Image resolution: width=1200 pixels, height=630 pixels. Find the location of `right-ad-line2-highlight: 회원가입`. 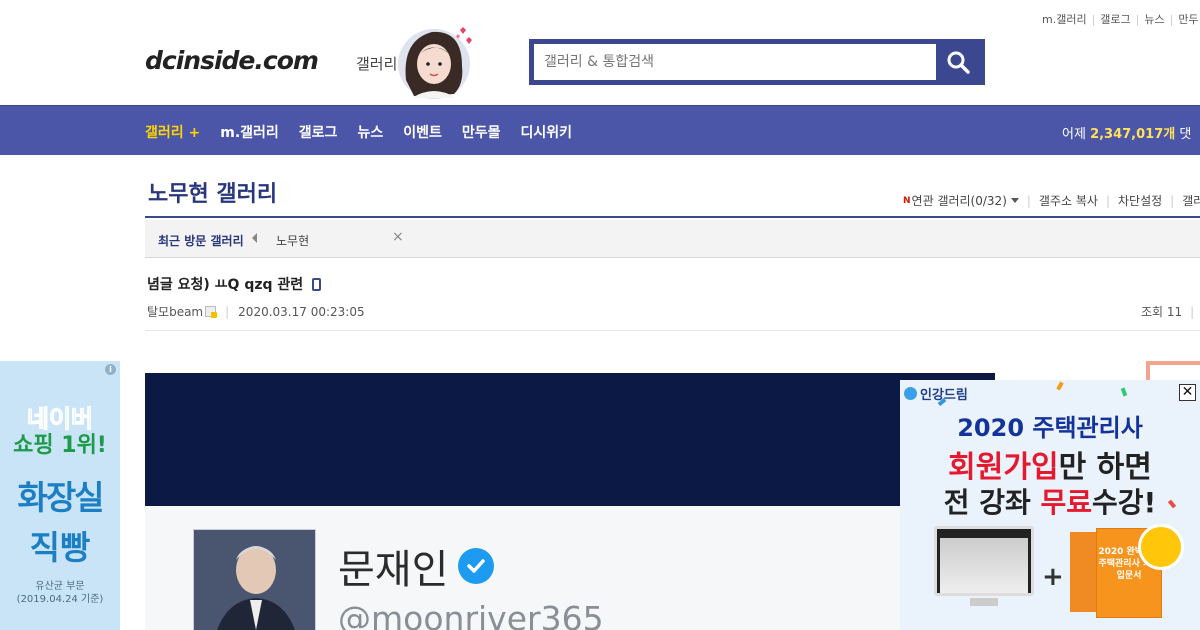

right-ad-line2-highlight: 회원가입 is located at coordinates (1003, 467).